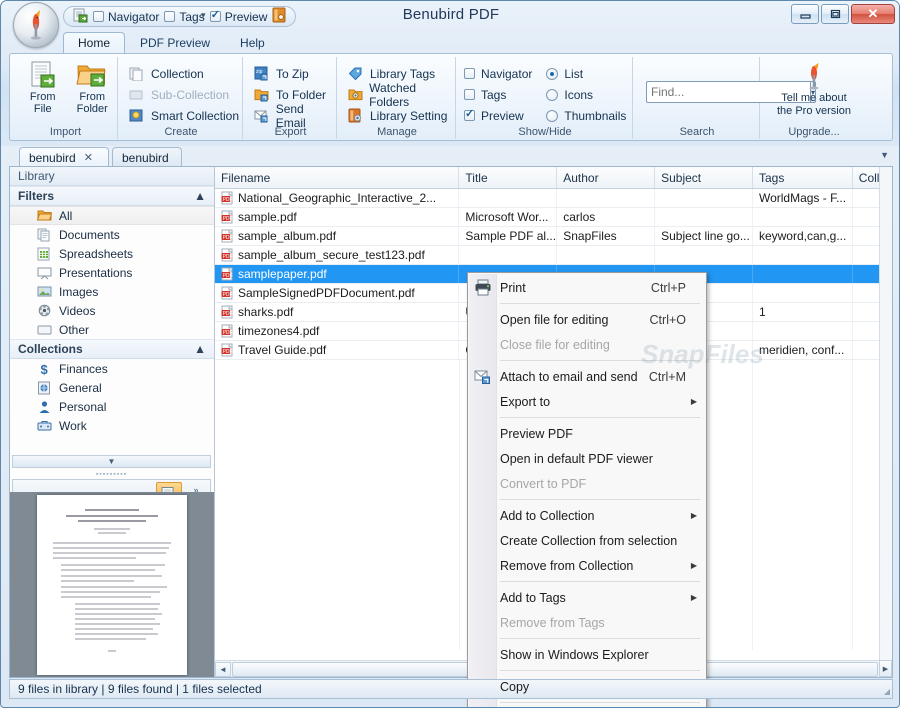 This screenshot has width=900, height=708. Describe the element at coordinates (885, 413) in the screenshot. I see `vertical-scrollbar` at that location.